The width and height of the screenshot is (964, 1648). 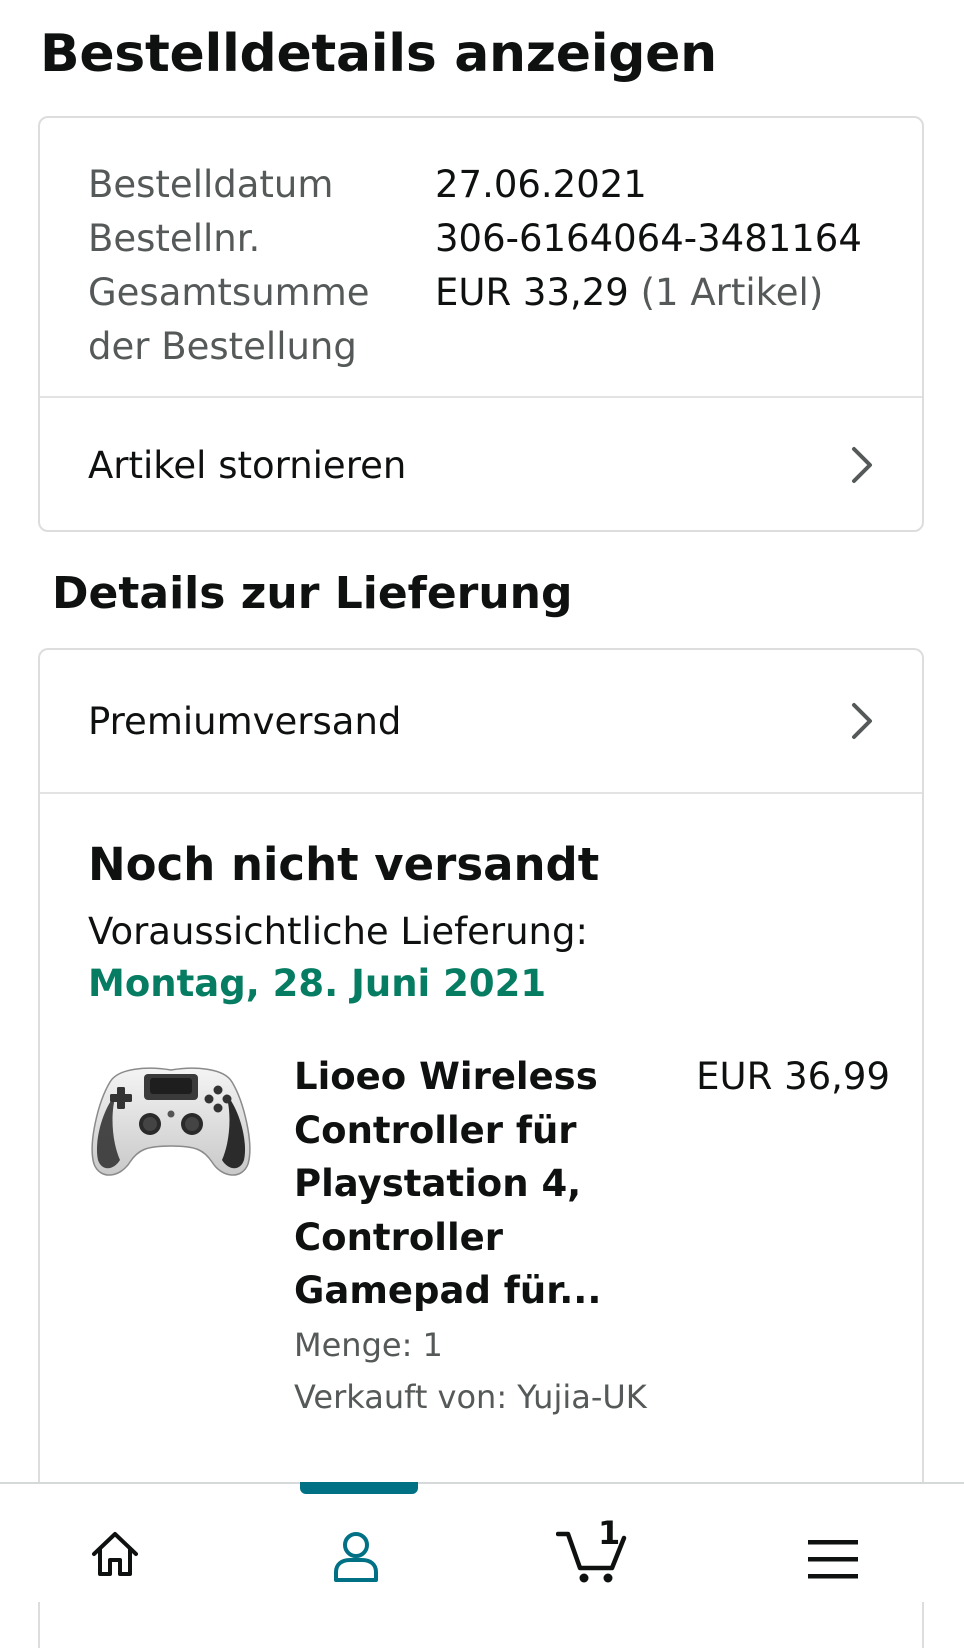 What do you see at coordinates (438, 1183) in the screenshot?
I see `product-title-line: Playstation 4,` at bounding box center [438, 1183].